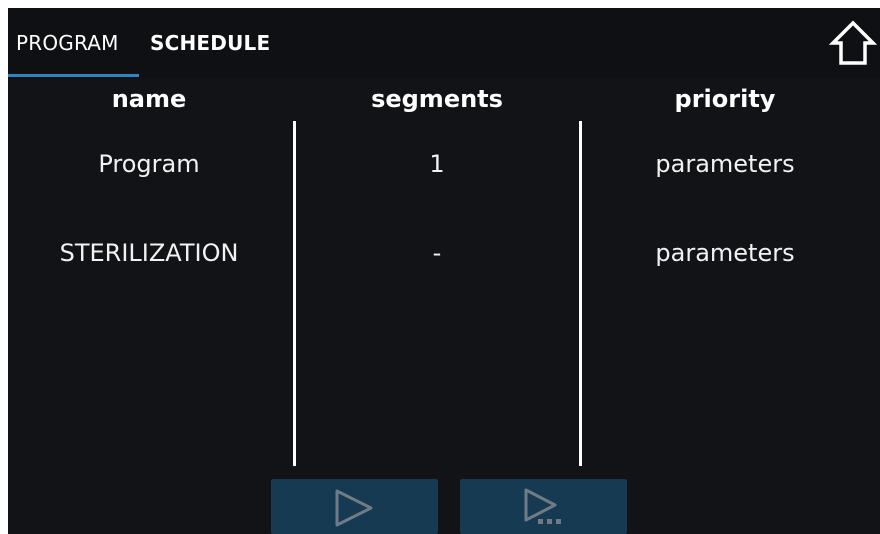  Describe the element at coordinates (437, 253) in the screenshot. I see `row-segments-sterilization: -` at that location.